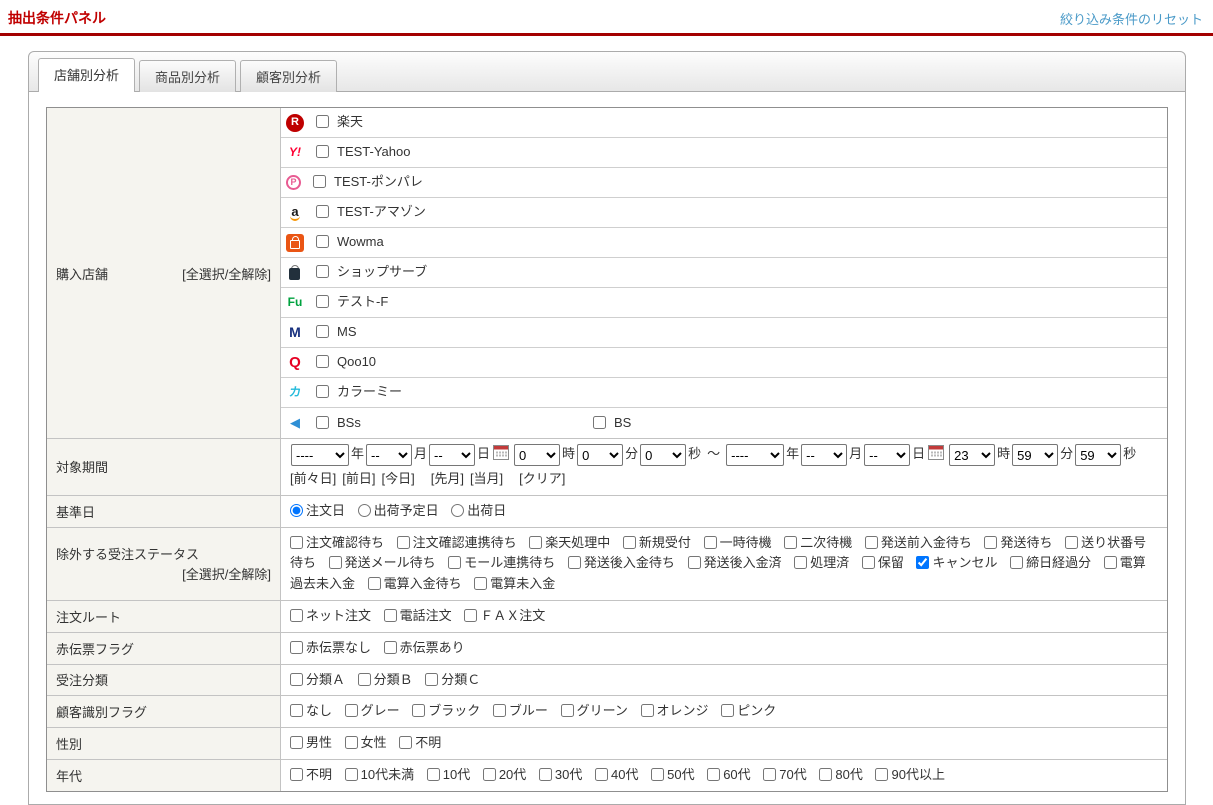 The image size is (1213, 805). Describe the element at coordinates (346, 362) in the screenshot. I see `store-checkbox-option: Qoo10` at that location.